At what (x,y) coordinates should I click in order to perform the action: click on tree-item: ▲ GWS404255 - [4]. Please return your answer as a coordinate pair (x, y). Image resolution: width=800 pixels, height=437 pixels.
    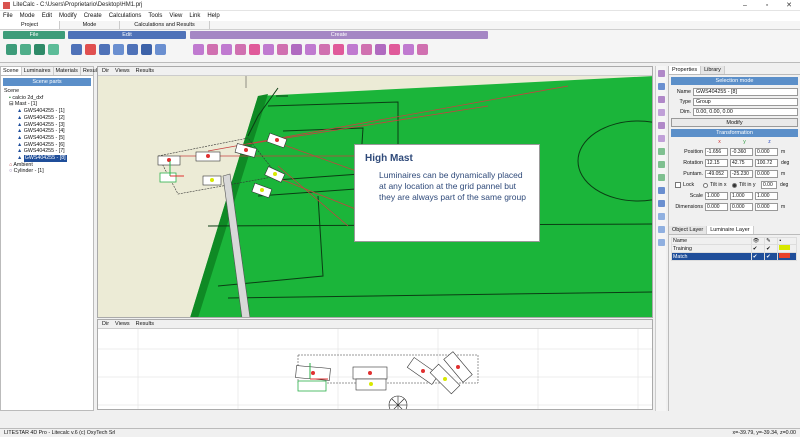
    Looking at the image, I should click on (48, 131).